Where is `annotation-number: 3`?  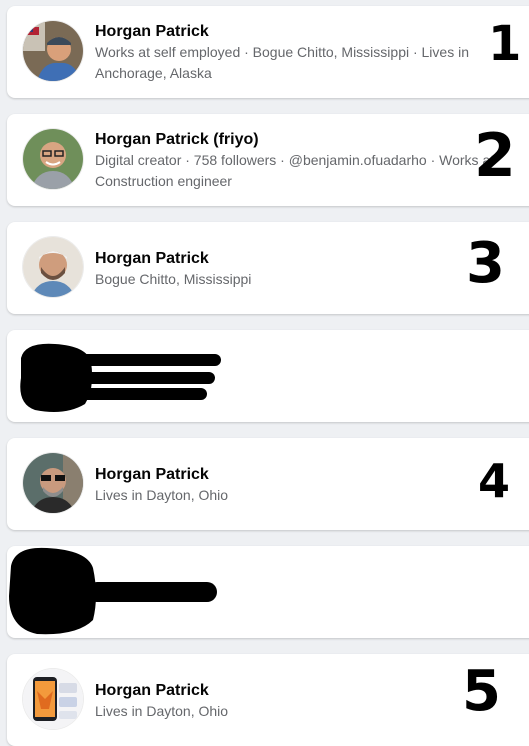
annotation-number: 3 is located at coordinates (485, 263).